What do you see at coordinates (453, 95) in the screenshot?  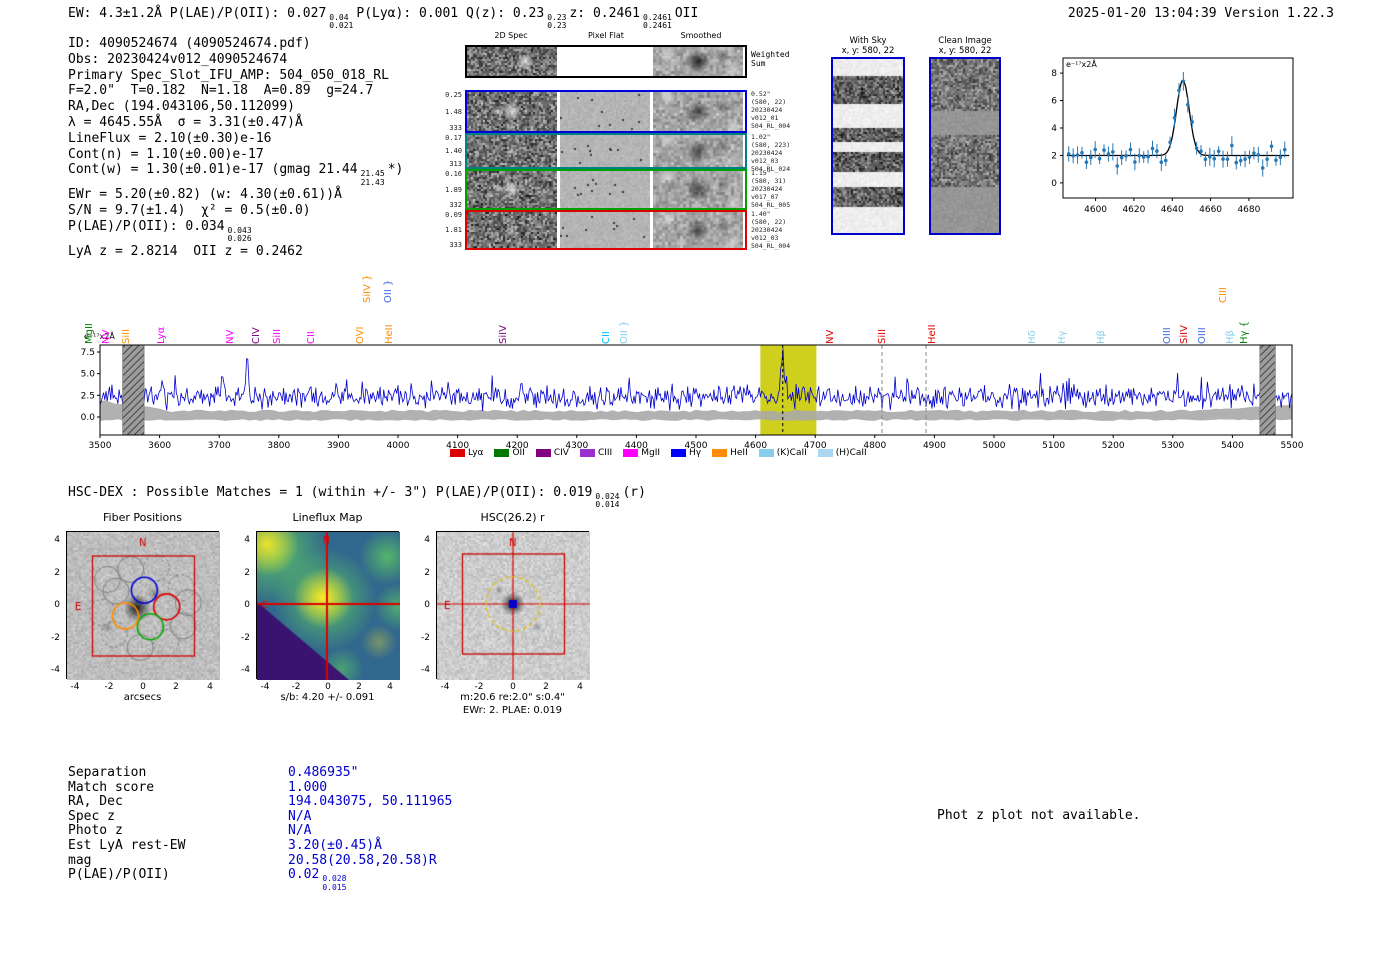 I see `fiber-weight-value: 0.25` at bounding box center [453, 95].